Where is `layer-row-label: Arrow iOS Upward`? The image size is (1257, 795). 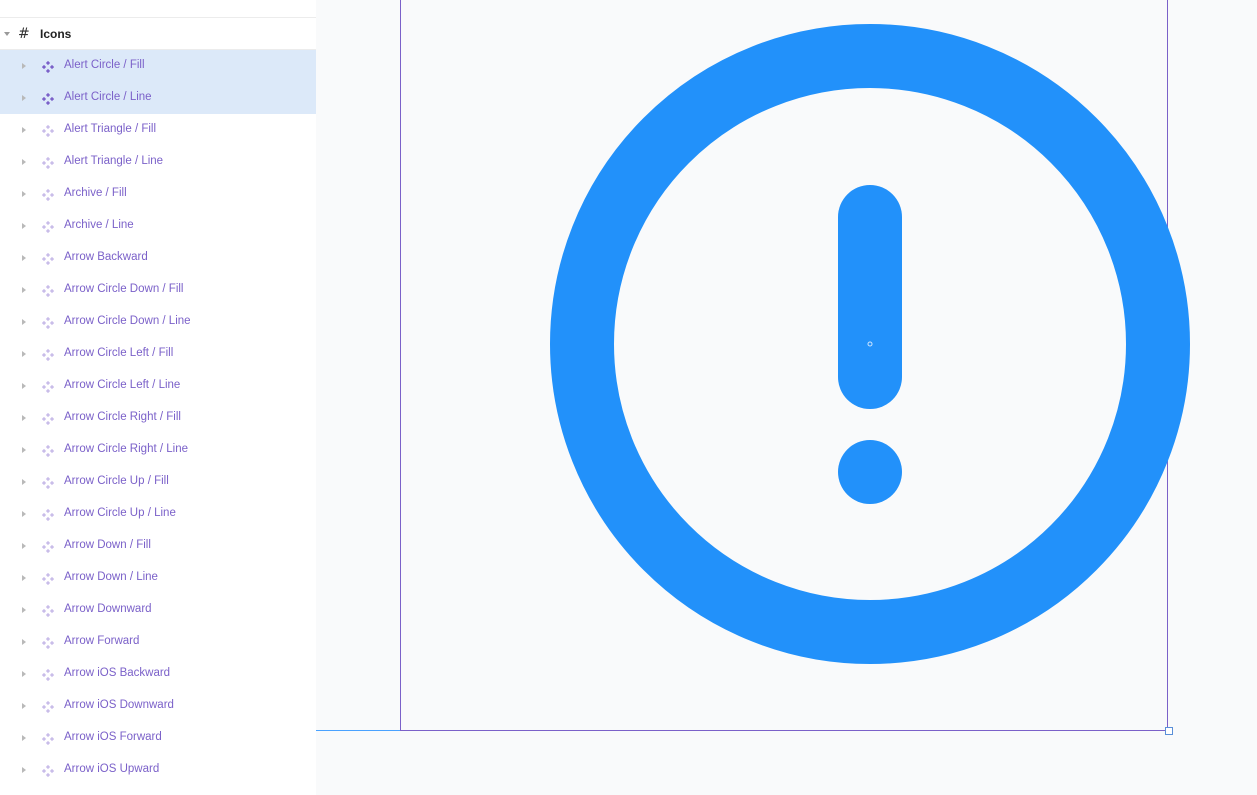 layer-row-label: Arrow iOS Upward is located at coordinates (112, 769).